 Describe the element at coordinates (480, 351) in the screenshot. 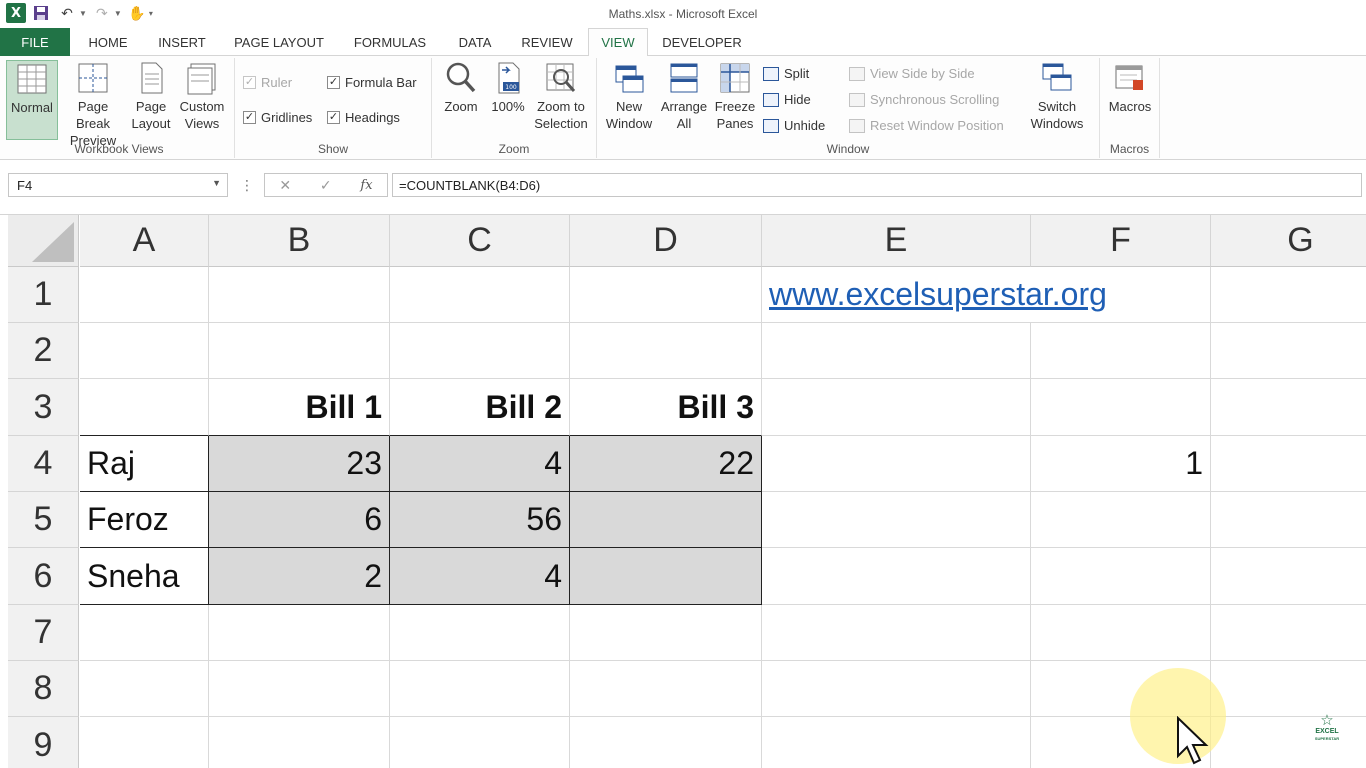

I see `cell-c2` at that location.